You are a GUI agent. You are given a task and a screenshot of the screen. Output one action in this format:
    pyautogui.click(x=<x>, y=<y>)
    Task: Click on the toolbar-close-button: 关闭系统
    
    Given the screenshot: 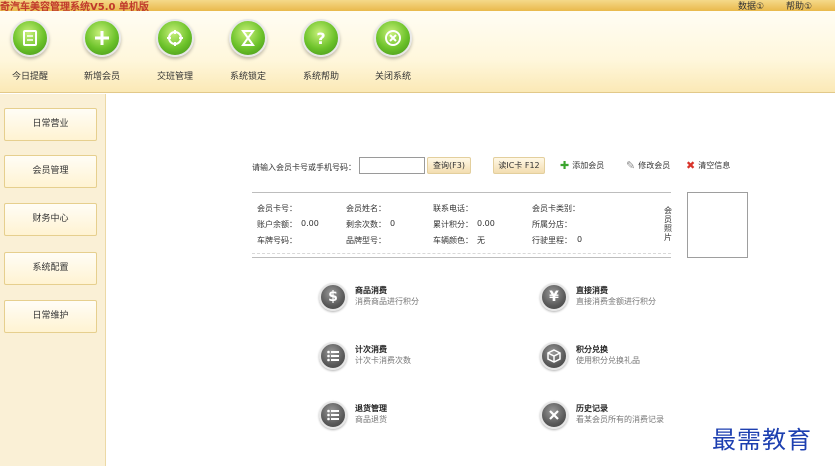 What is the action you would take?
    pyautogui.click(x=393, y=50)
    